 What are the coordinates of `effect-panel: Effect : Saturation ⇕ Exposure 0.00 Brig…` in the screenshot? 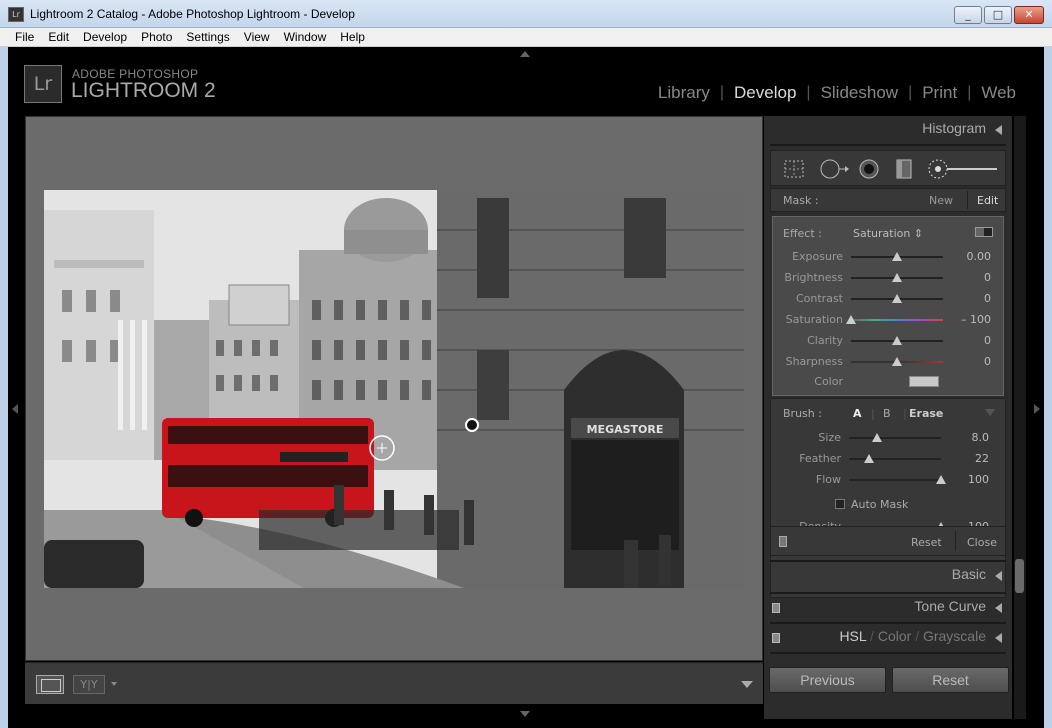 It's located at (888, 306).